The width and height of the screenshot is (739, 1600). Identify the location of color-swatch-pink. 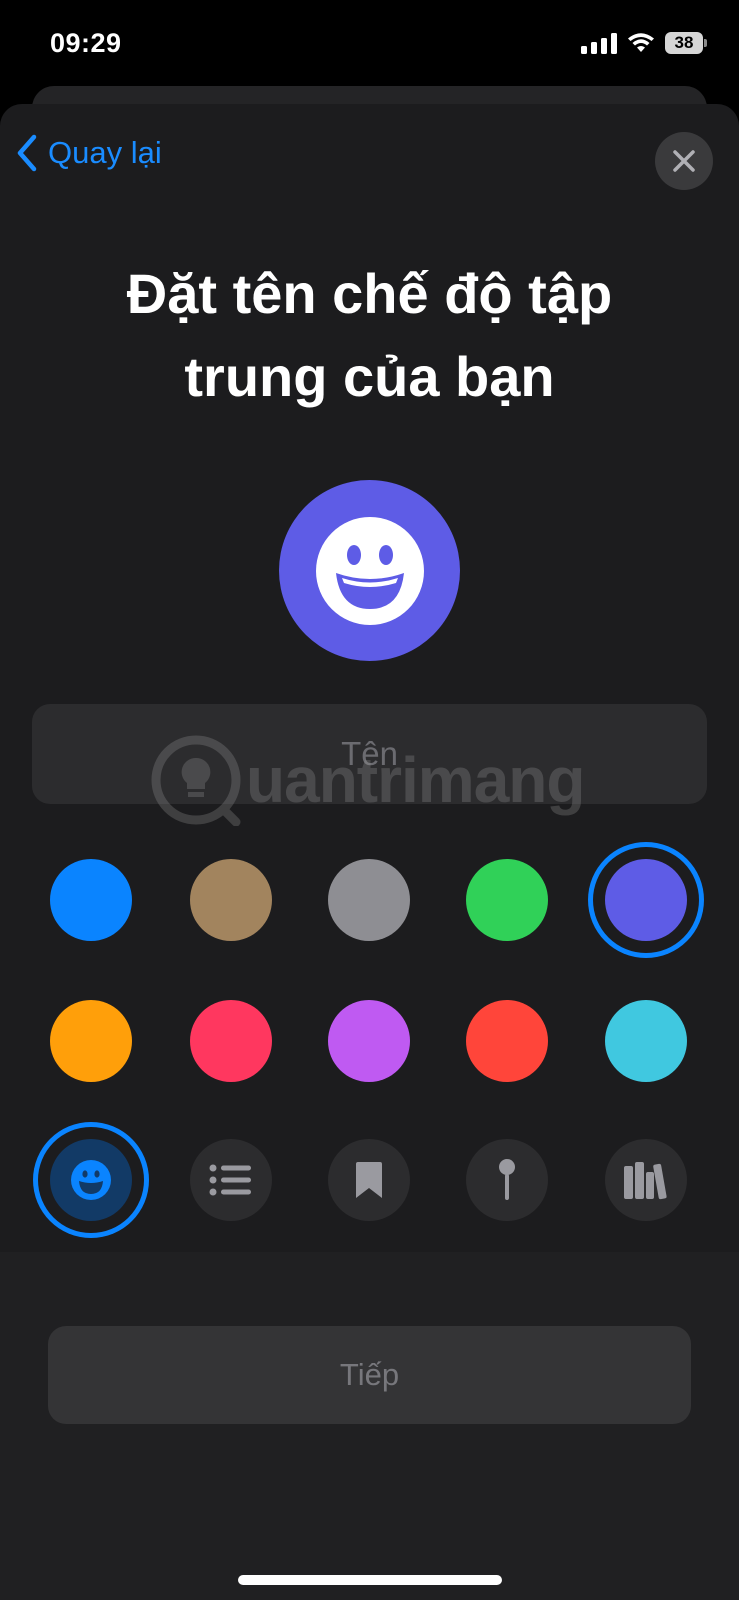
(231, 1041).